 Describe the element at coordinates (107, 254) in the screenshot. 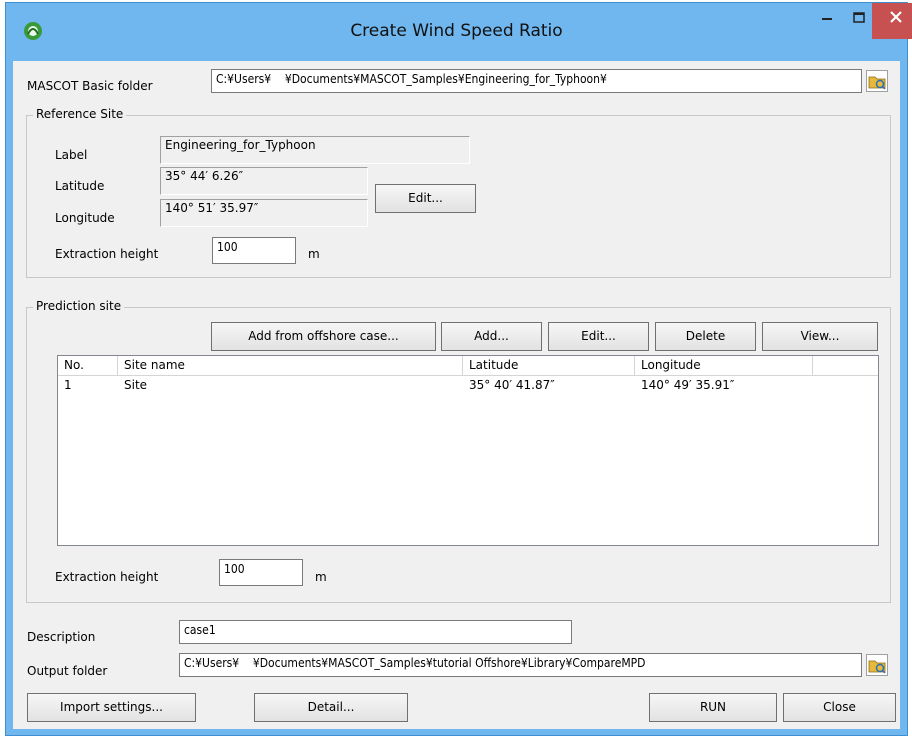

I see `ref-extraction-caption: Extraction height` at that location.